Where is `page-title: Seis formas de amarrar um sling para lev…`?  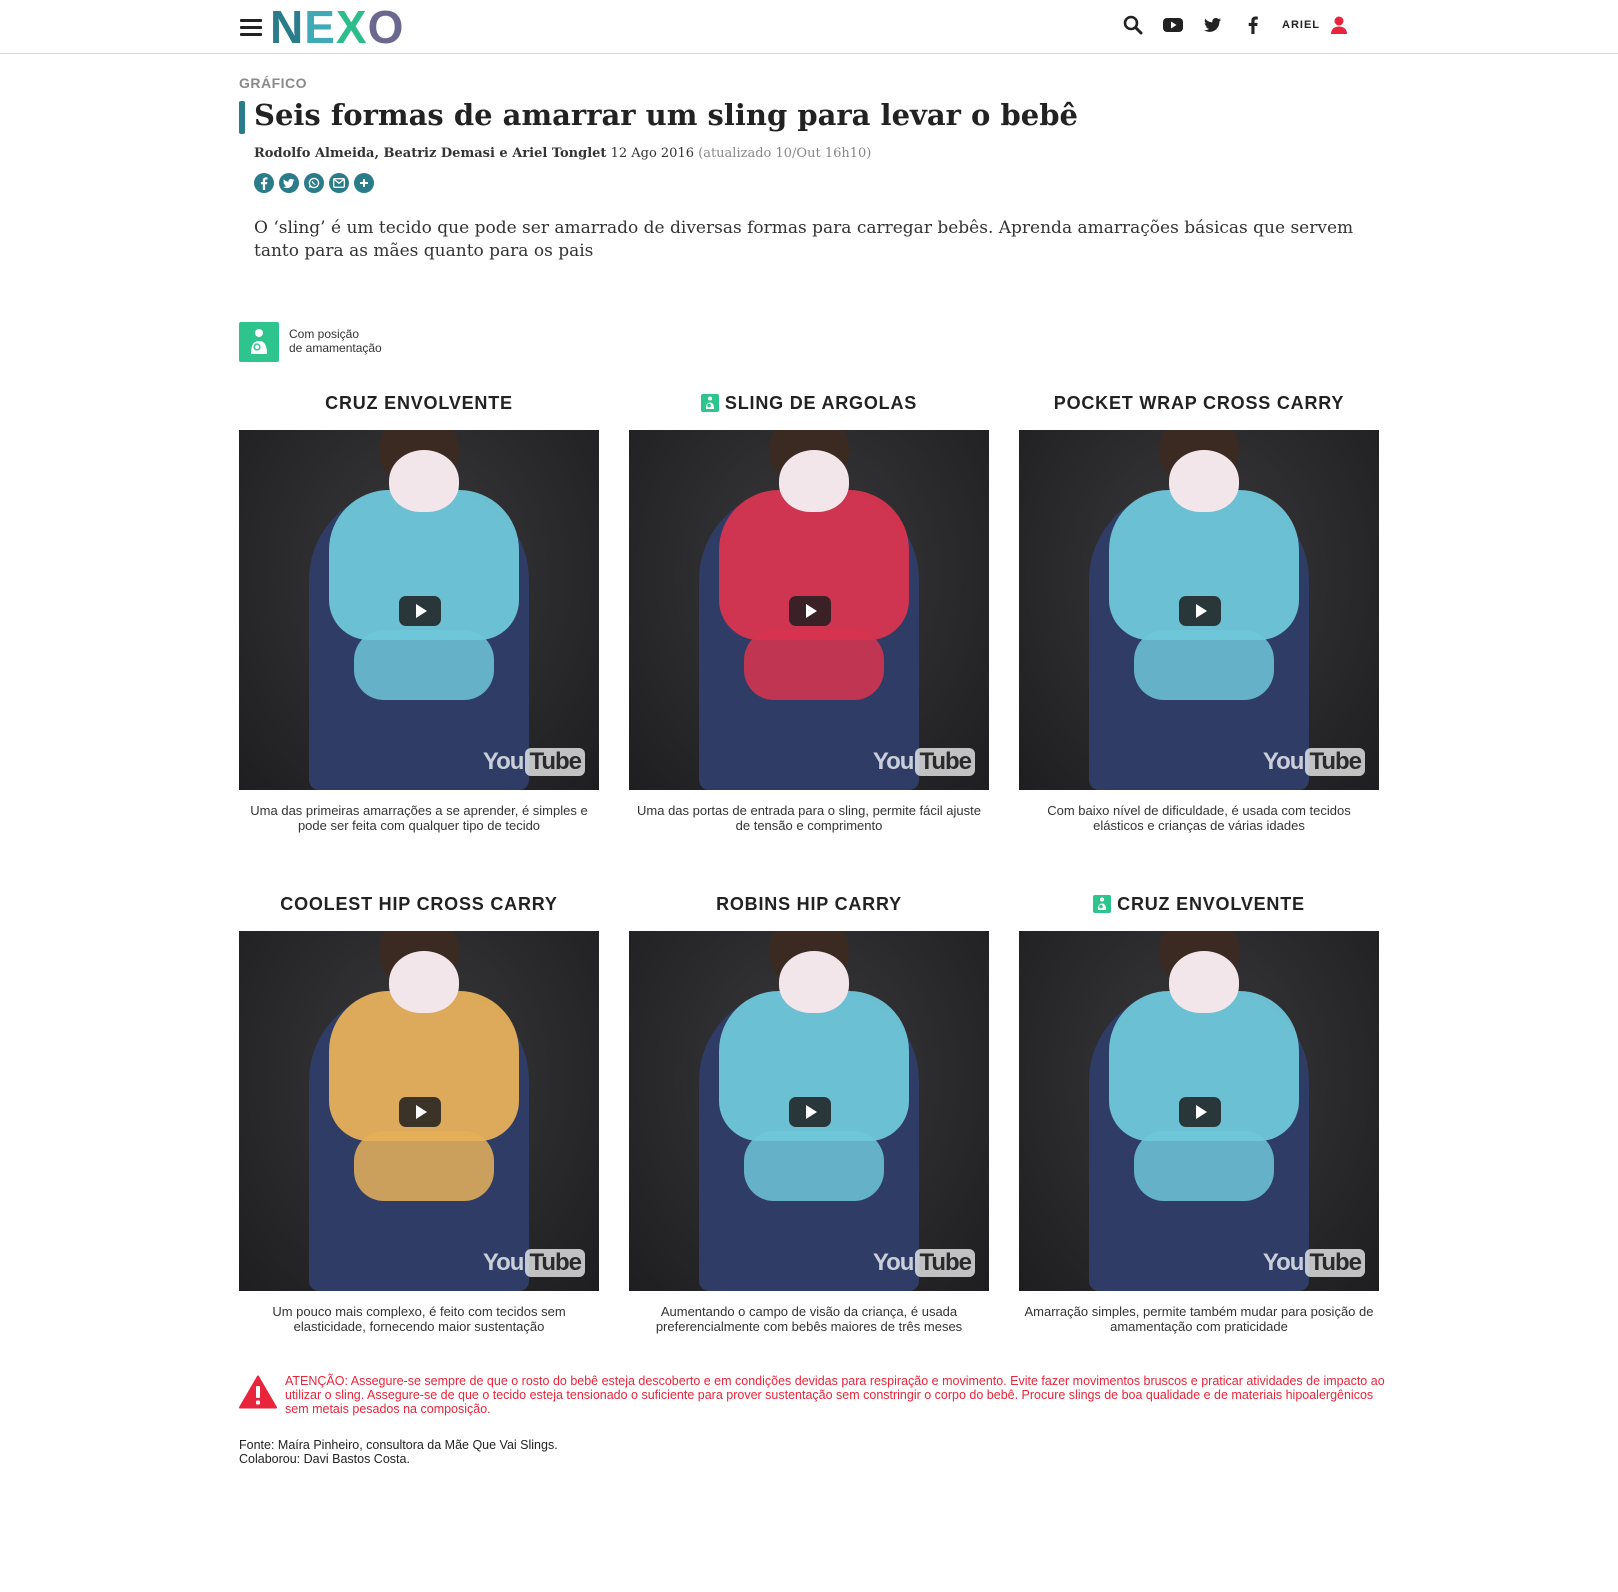 page-title: Seis formas de amarrar um sling para lev… is located at coordinates (666, 115).